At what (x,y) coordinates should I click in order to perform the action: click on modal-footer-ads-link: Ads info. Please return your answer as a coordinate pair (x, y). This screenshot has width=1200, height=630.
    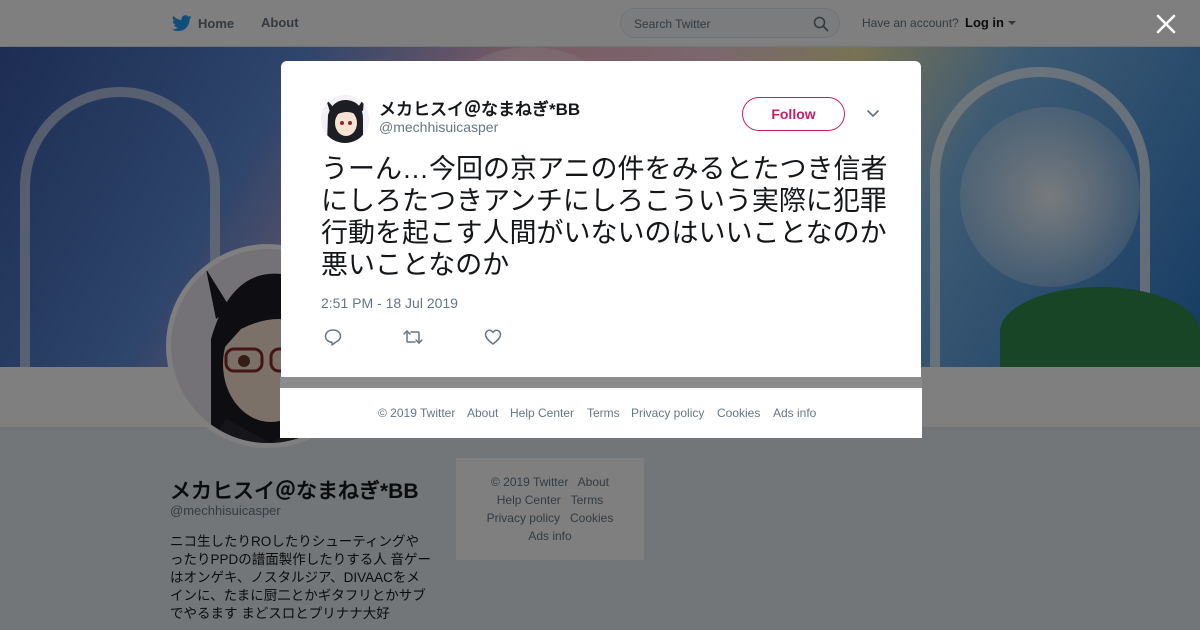
    Looking at the image, I should click on (794, 413).